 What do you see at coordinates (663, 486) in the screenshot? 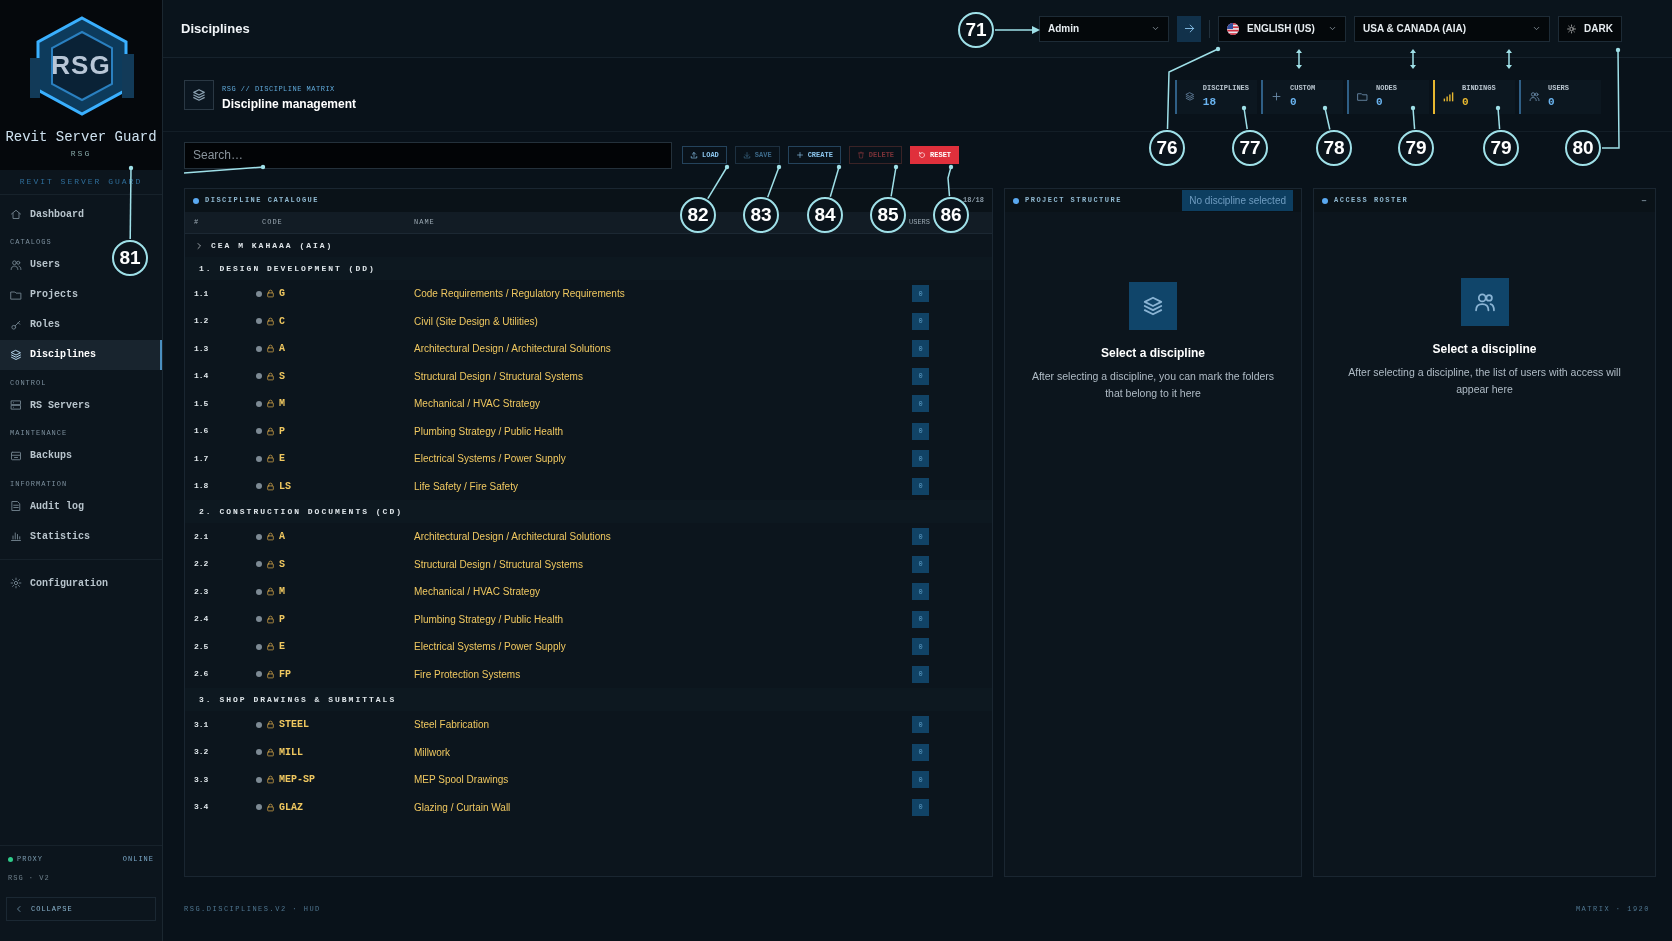
I see `discipline-name: Life Safety / Fire Safety` at bounding box center [663, 486].